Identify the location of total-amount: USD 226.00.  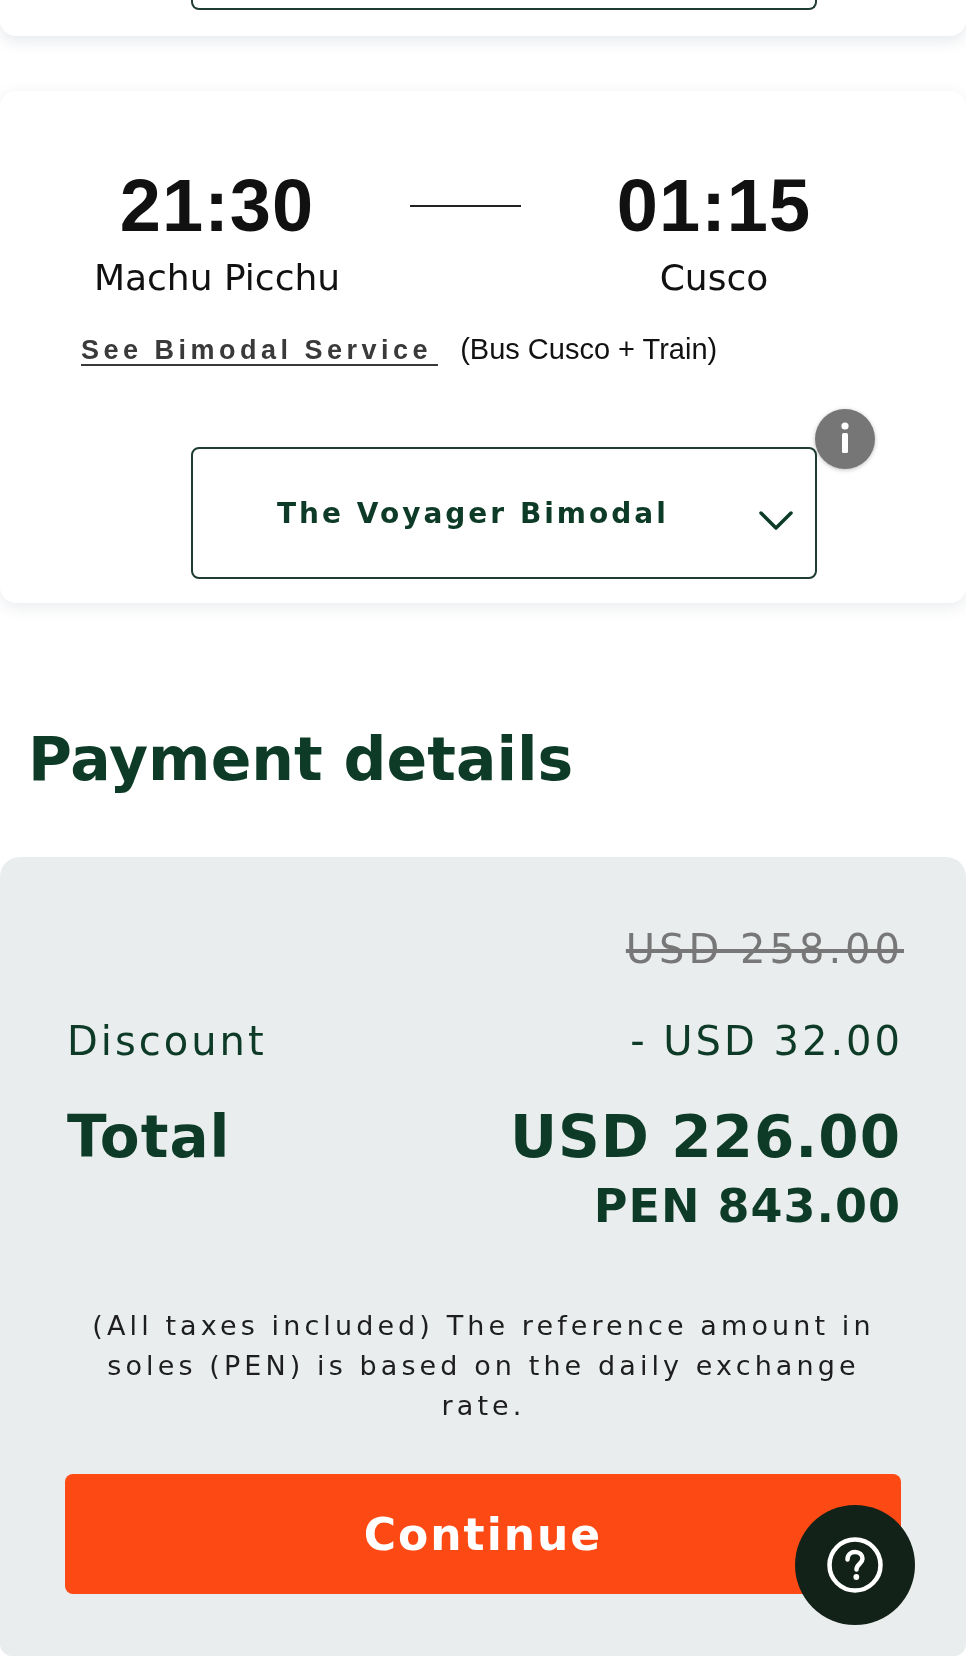
(705, 1137).